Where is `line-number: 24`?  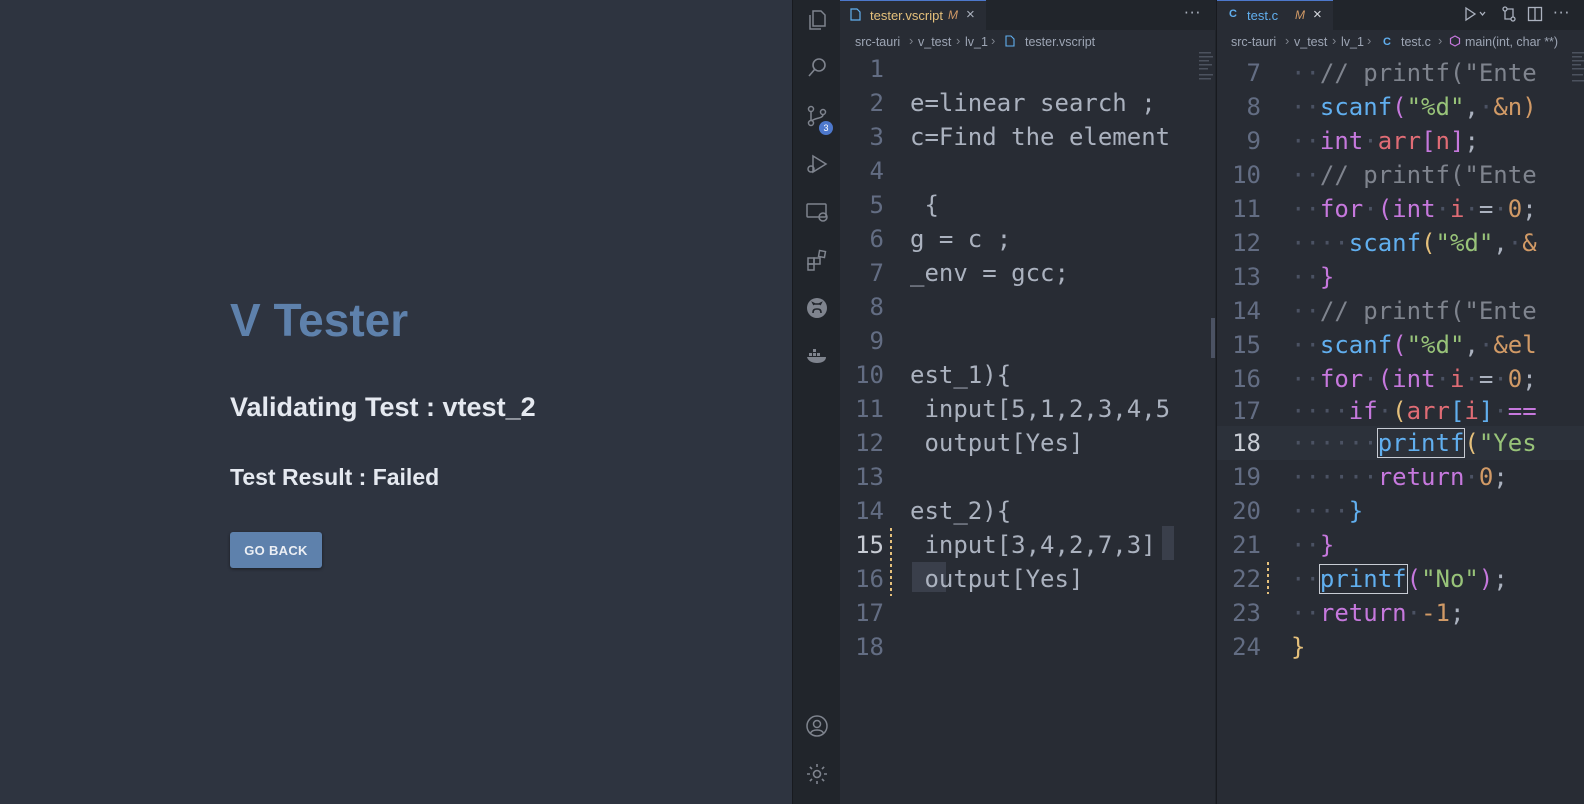
line-number: 24 is located at coordinates (1246, 647).